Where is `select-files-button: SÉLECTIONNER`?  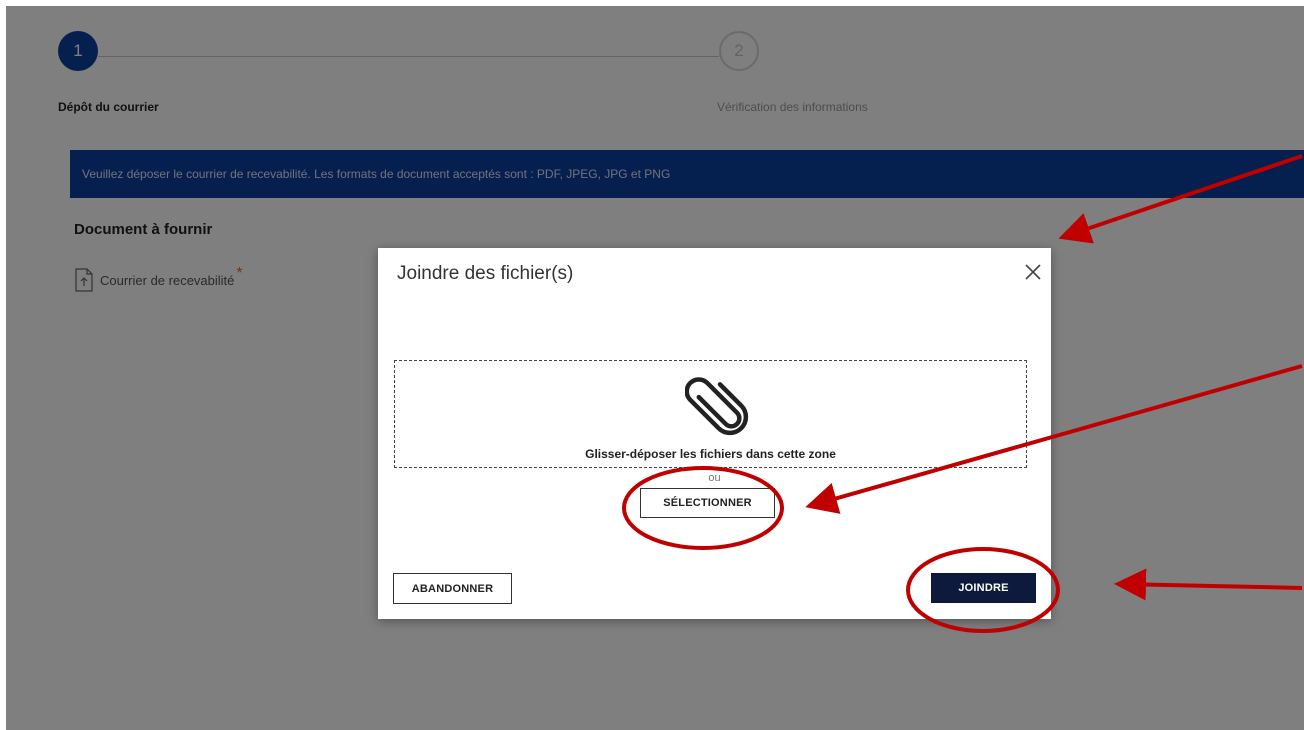 select-files-button: SÉLECTIONNER is located at coordinates (707, 503).